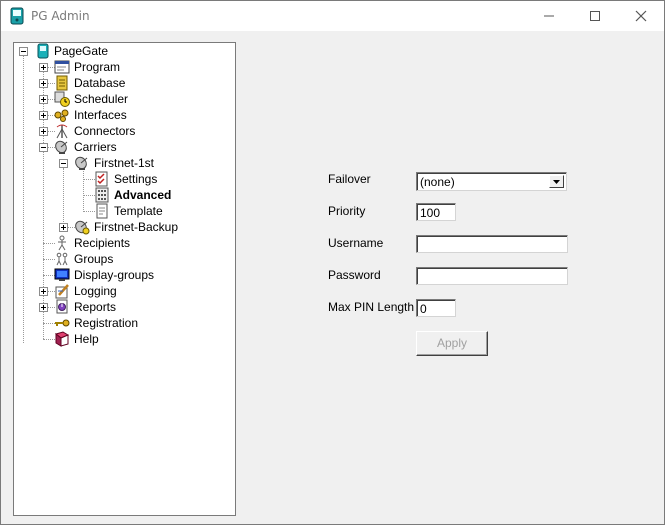  I want to click on title-bar: PG Admin, so click(332, 16).